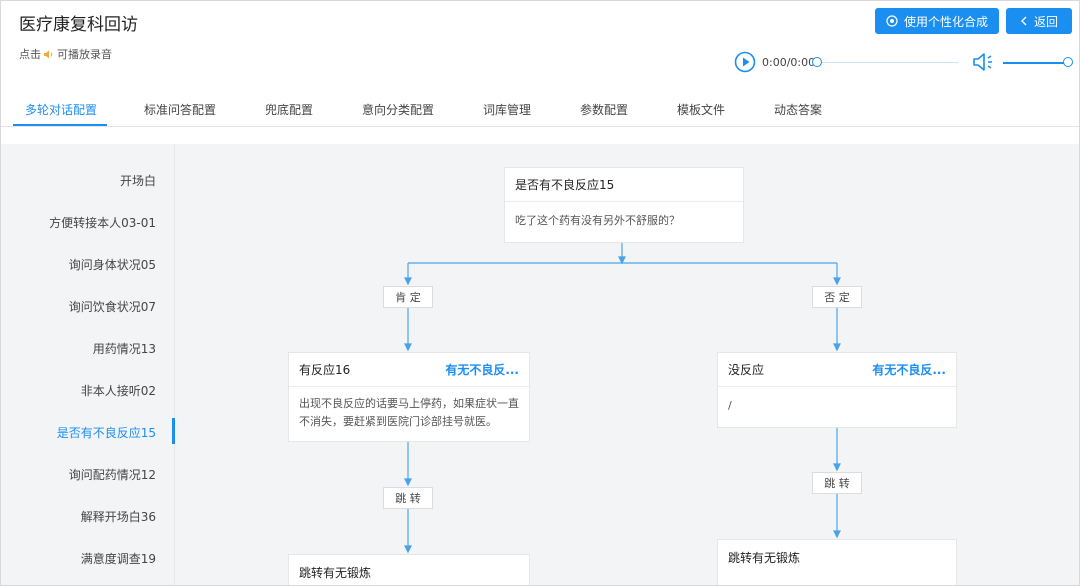 The image size is (1080, 586). I want to click on hint-prefix: 点击, so click(30, 54).